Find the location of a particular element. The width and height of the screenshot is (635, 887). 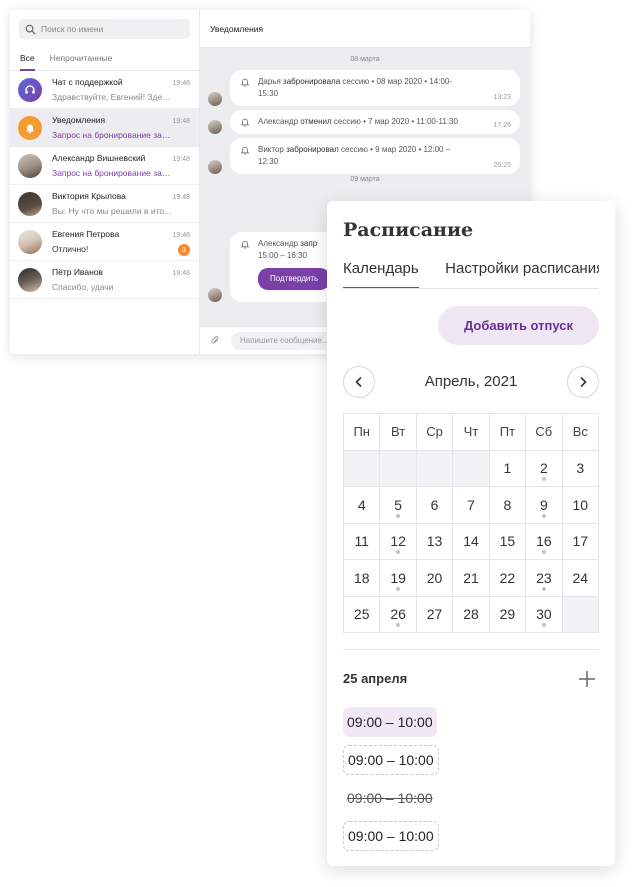

weekday-header: Вс is located at coordinates (580, 432).